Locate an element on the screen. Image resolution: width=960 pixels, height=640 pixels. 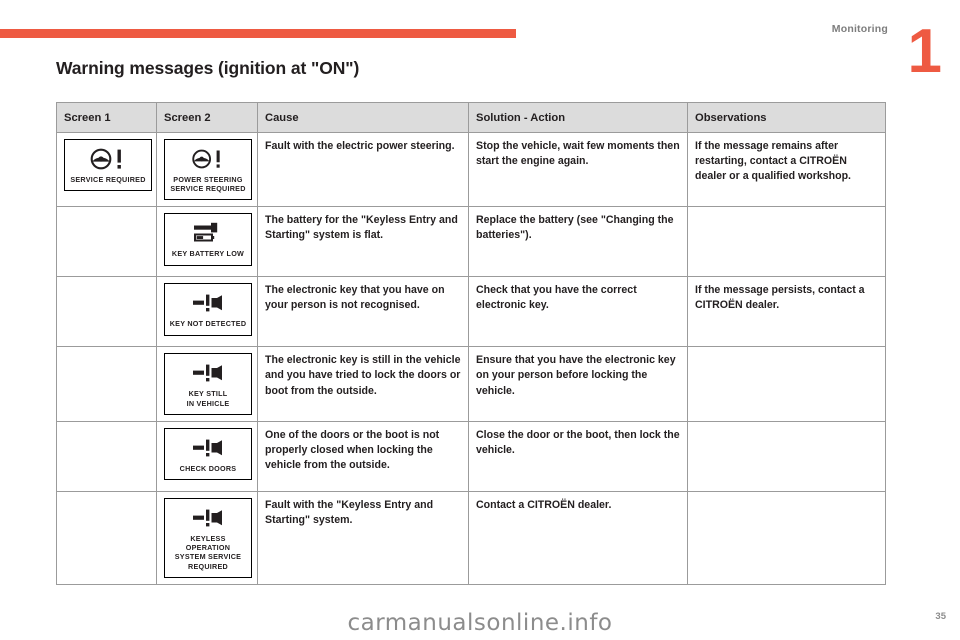
display-tile-caption: KEY NOT DETECTED is located at coordinates (208, 324).